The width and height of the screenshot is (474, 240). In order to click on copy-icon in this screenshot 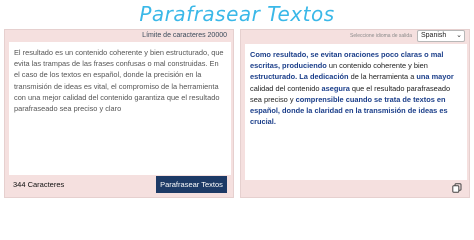, I will do `click(457, 188)`.